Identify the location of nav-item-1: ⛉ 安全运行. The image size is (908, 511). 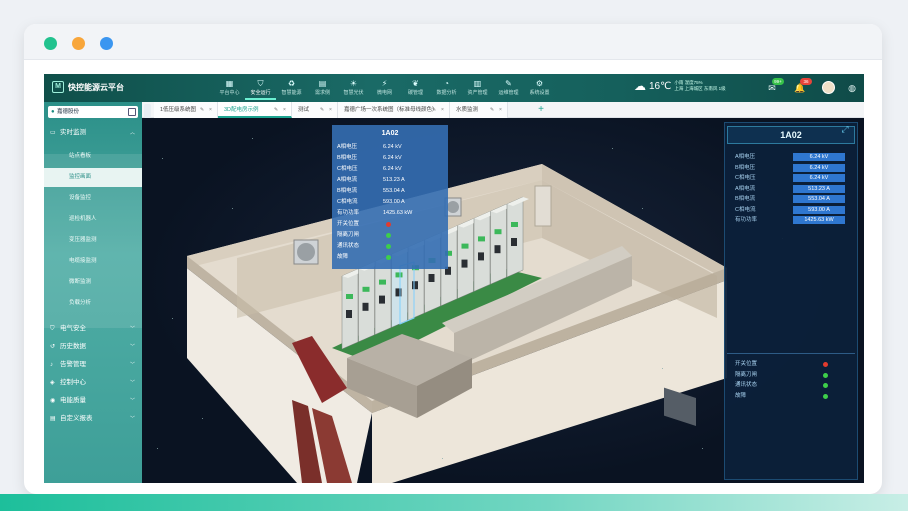
(260, 88).